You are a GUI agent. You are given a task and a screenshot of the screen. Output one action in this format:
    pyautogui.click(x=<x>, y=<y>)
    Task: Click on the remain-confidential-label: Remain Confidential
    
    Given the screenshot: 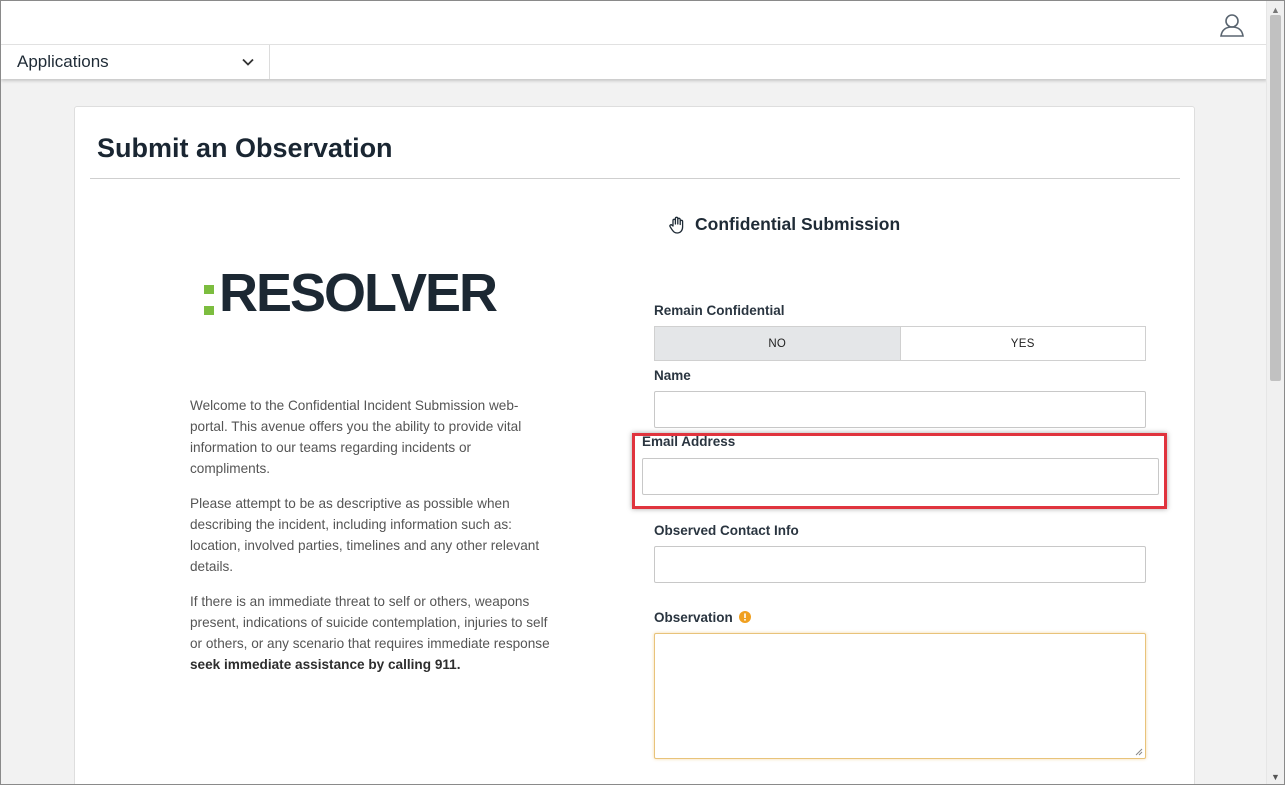 What is the action you would take?
    pyautogui.click(x=719, y=310)
    